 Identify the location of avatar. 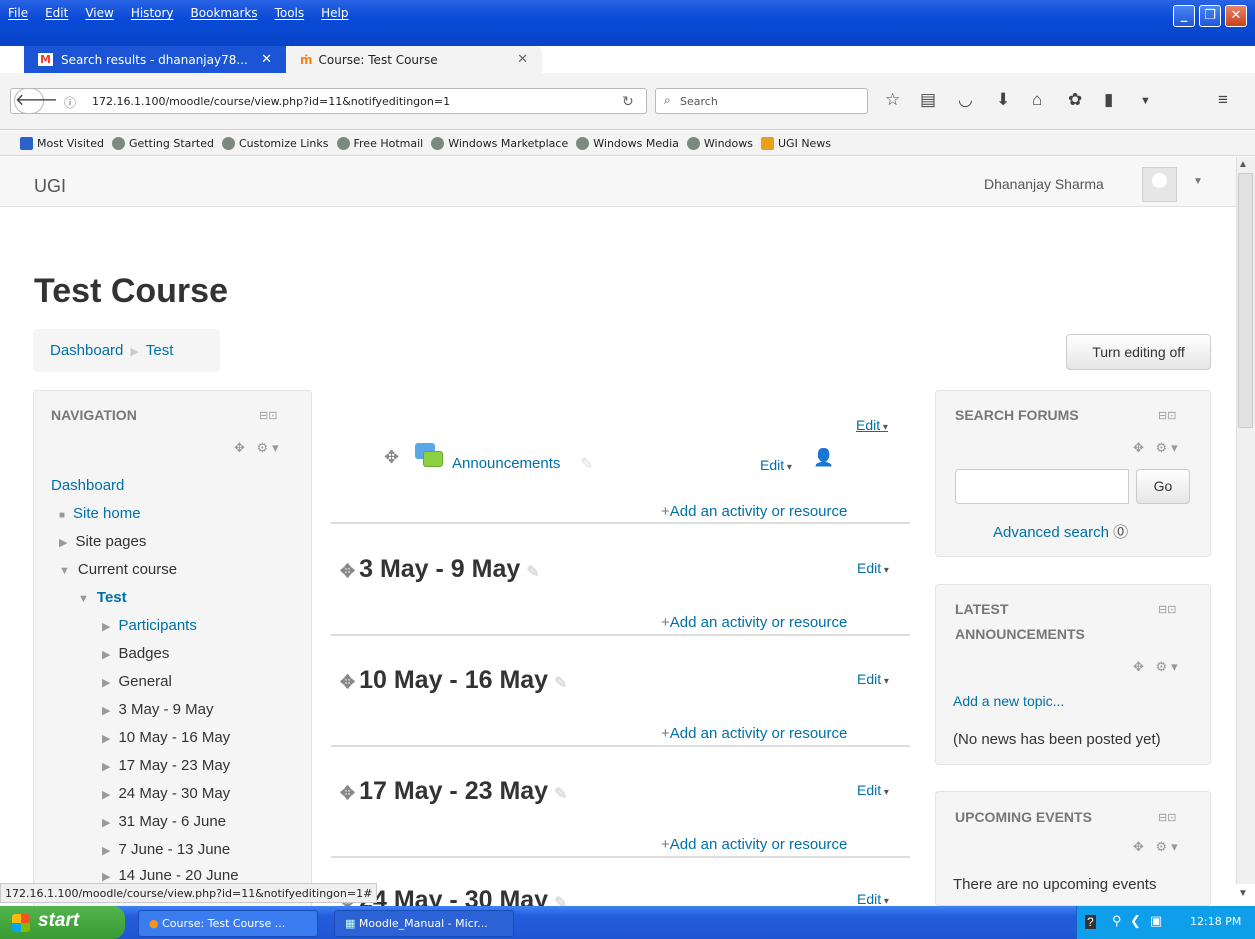
(1159, 184).